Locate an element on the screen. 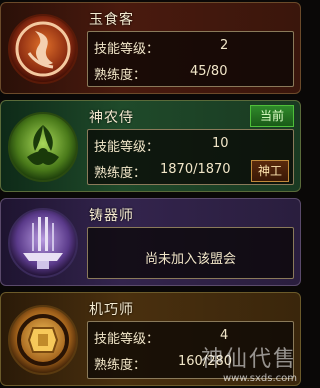  profession-info-box: 技能等级： 10 熟练度： 1870/1870 神工 is located at coordinates (190, 157).